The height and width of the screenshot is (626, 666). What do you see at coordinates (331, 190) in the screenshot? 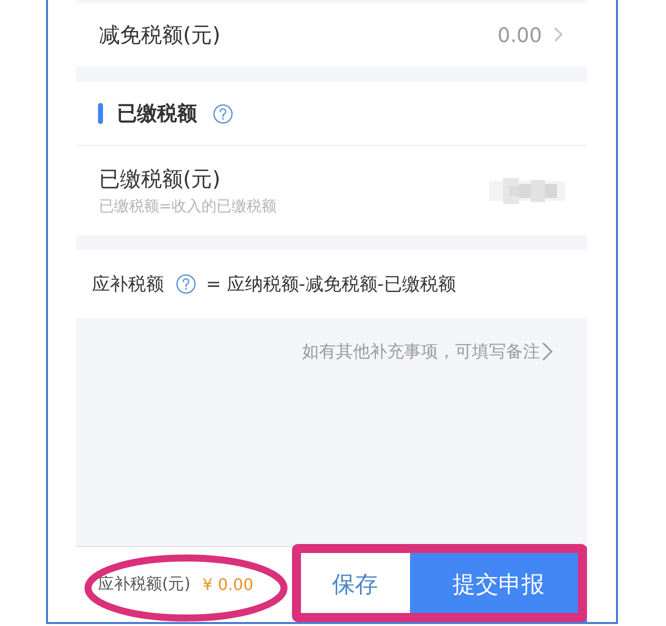
I see `paid-tax-row: 已缴税额(元) 已缴税额=收入的已缴税额` at bounding box center [331, 190].